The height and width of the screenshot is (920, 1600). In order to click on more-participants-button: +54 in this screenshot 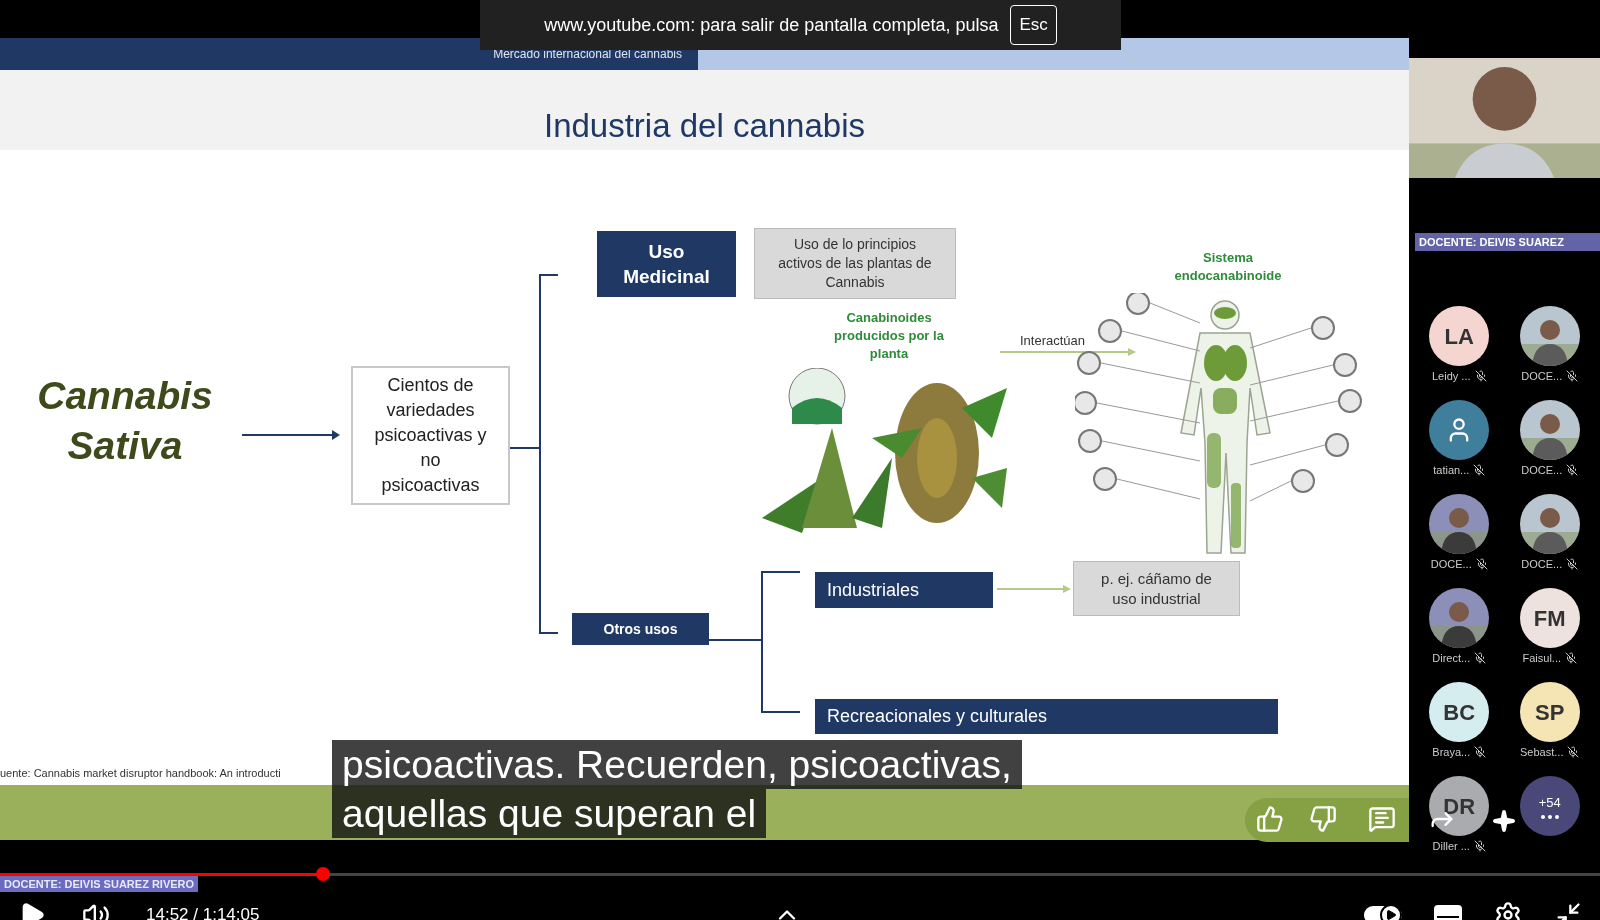, I will do `click(1549, 806)`.